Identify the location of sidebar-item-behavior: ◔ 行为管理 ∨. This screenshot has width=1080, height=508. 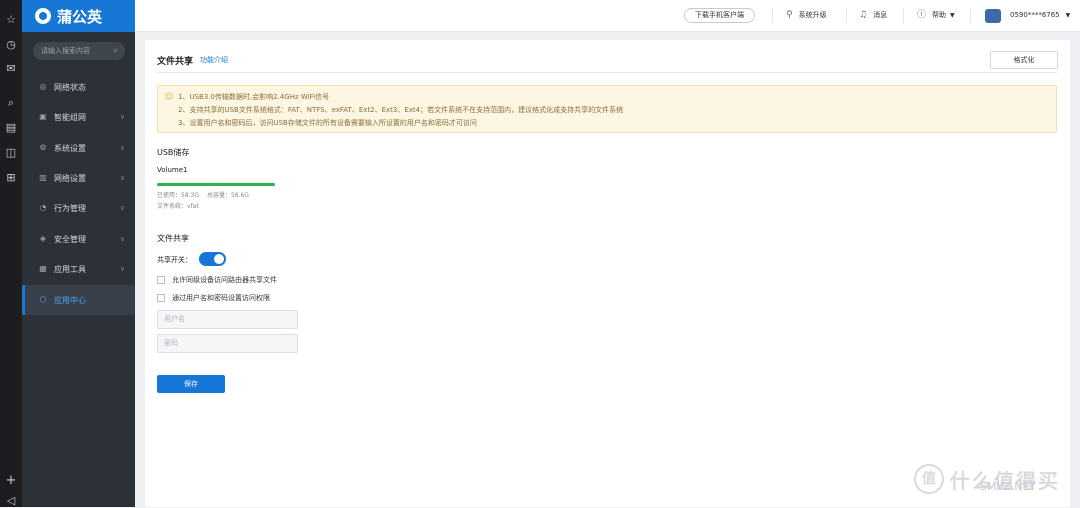
(78, 208).